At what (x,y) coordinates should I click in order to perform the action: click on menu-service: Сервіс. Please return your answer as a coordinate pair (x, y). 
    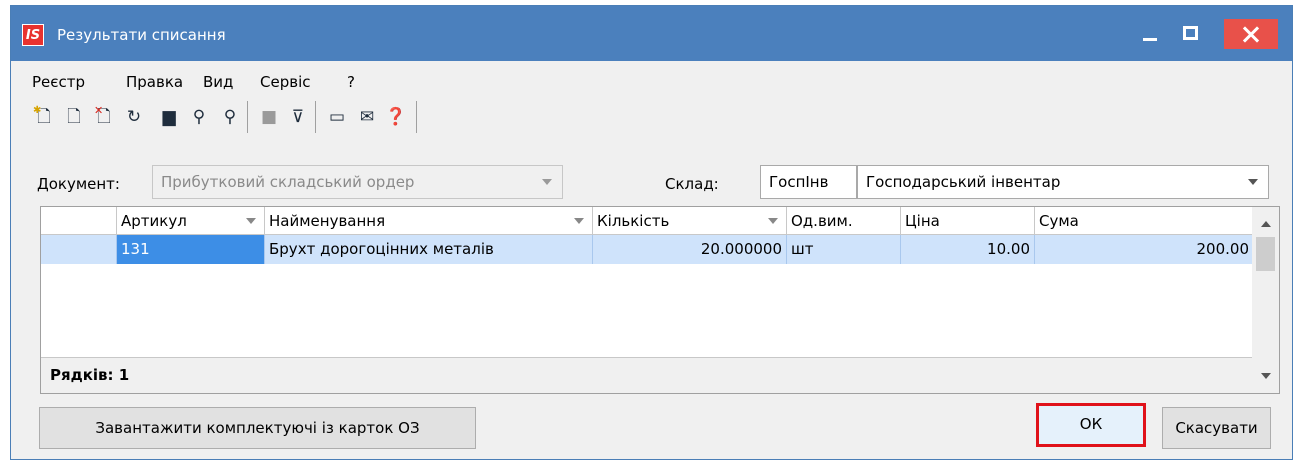
    Looking at the image, I should click on (285, 82).